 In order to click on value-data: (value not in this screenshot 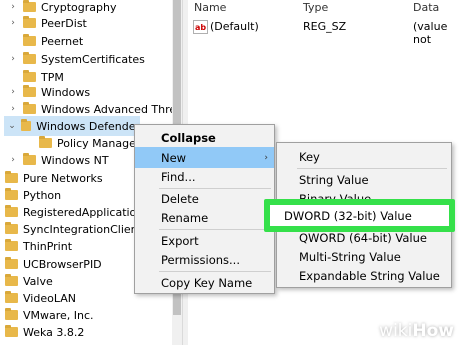, I will do `click(430, 33)`.